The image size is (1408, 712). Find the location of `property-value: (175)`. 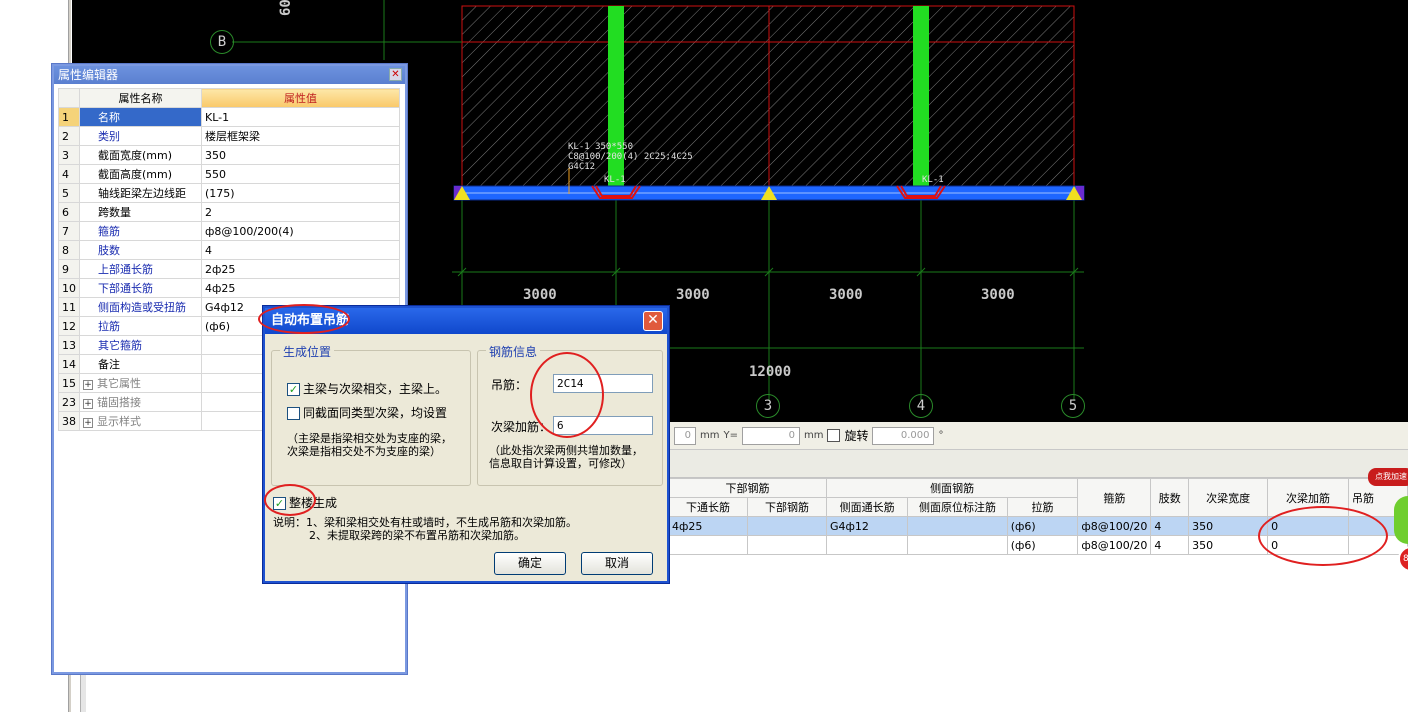

property-value: (175) is located at coordinates (300, 193).